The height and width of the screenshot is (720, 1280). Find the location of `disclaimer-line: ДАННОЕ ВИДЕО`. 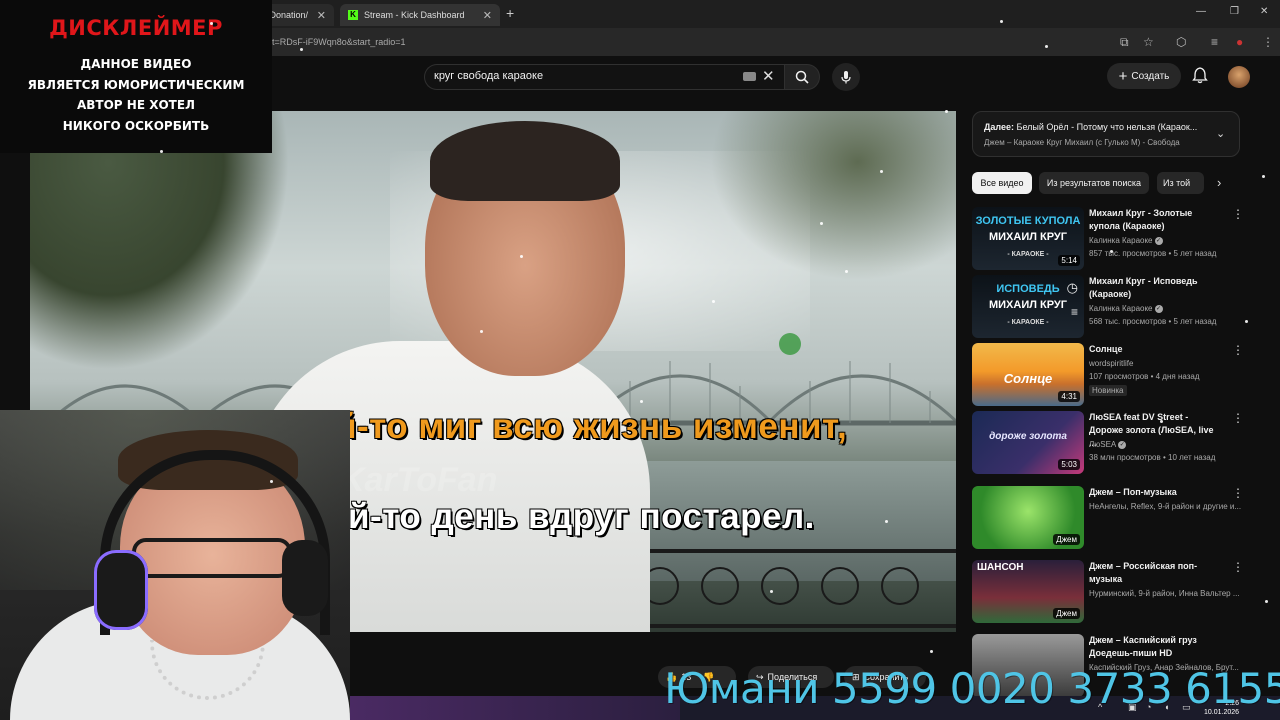

disclaimer-line: ДАННОЕ ВИДЕО is located at coordinates (136, 64).